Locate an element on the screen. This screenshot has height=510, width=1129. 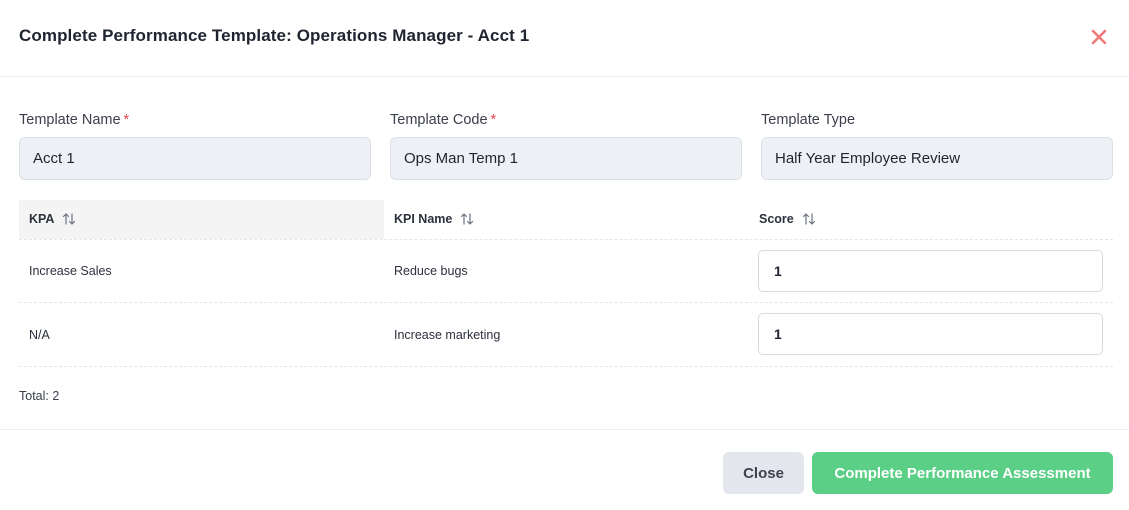
template-type-field: Half Year Employee Review is located at coordinates (937, 158).